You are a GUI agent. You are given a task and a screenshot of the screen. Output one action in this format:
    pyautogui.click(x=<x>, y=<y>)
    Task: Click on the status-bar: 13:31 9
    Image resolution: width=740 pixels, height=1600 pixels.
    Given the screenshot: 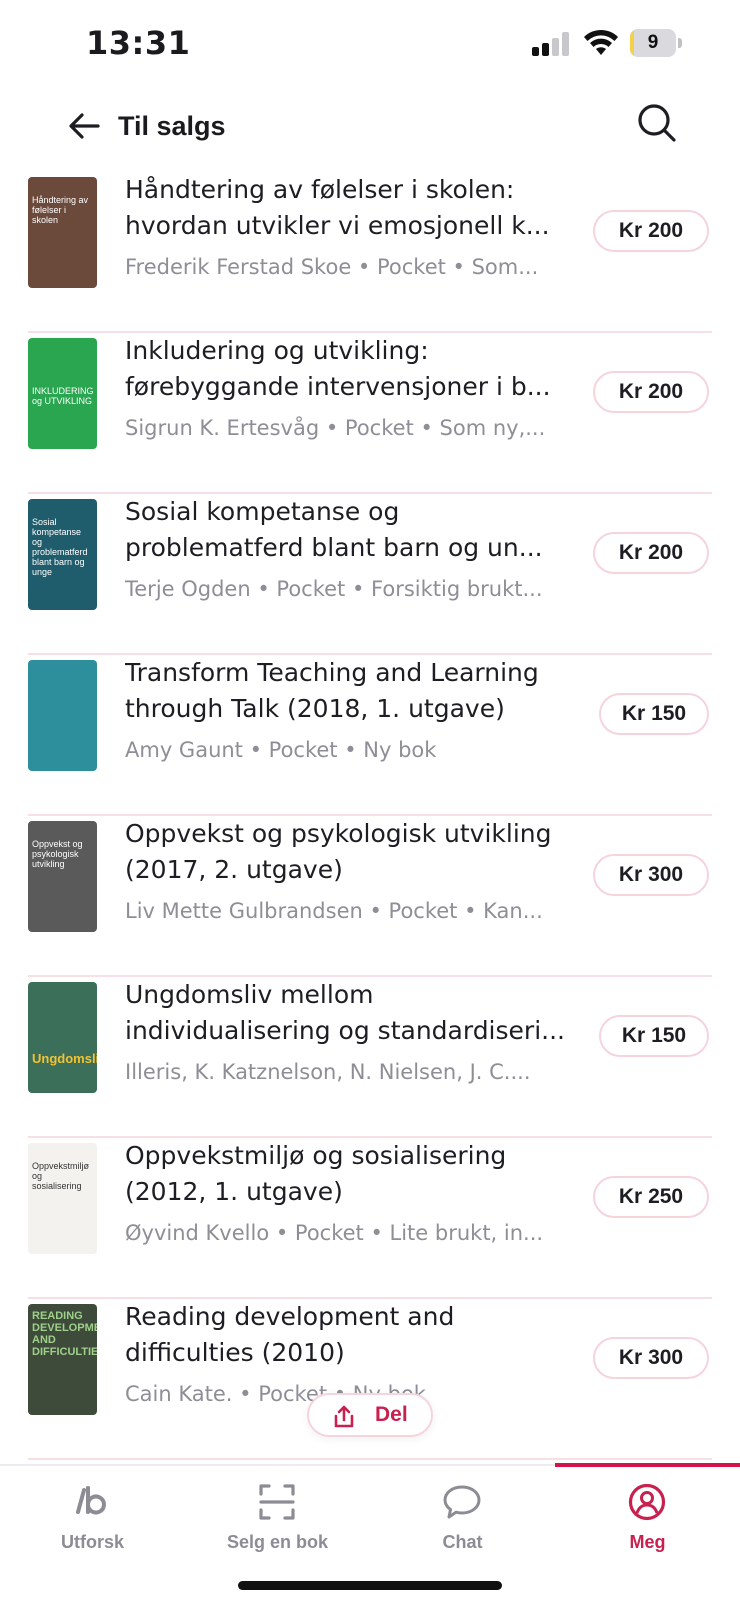 What is the action you would take?
    pyautogui.click(x=370, y=45)
    